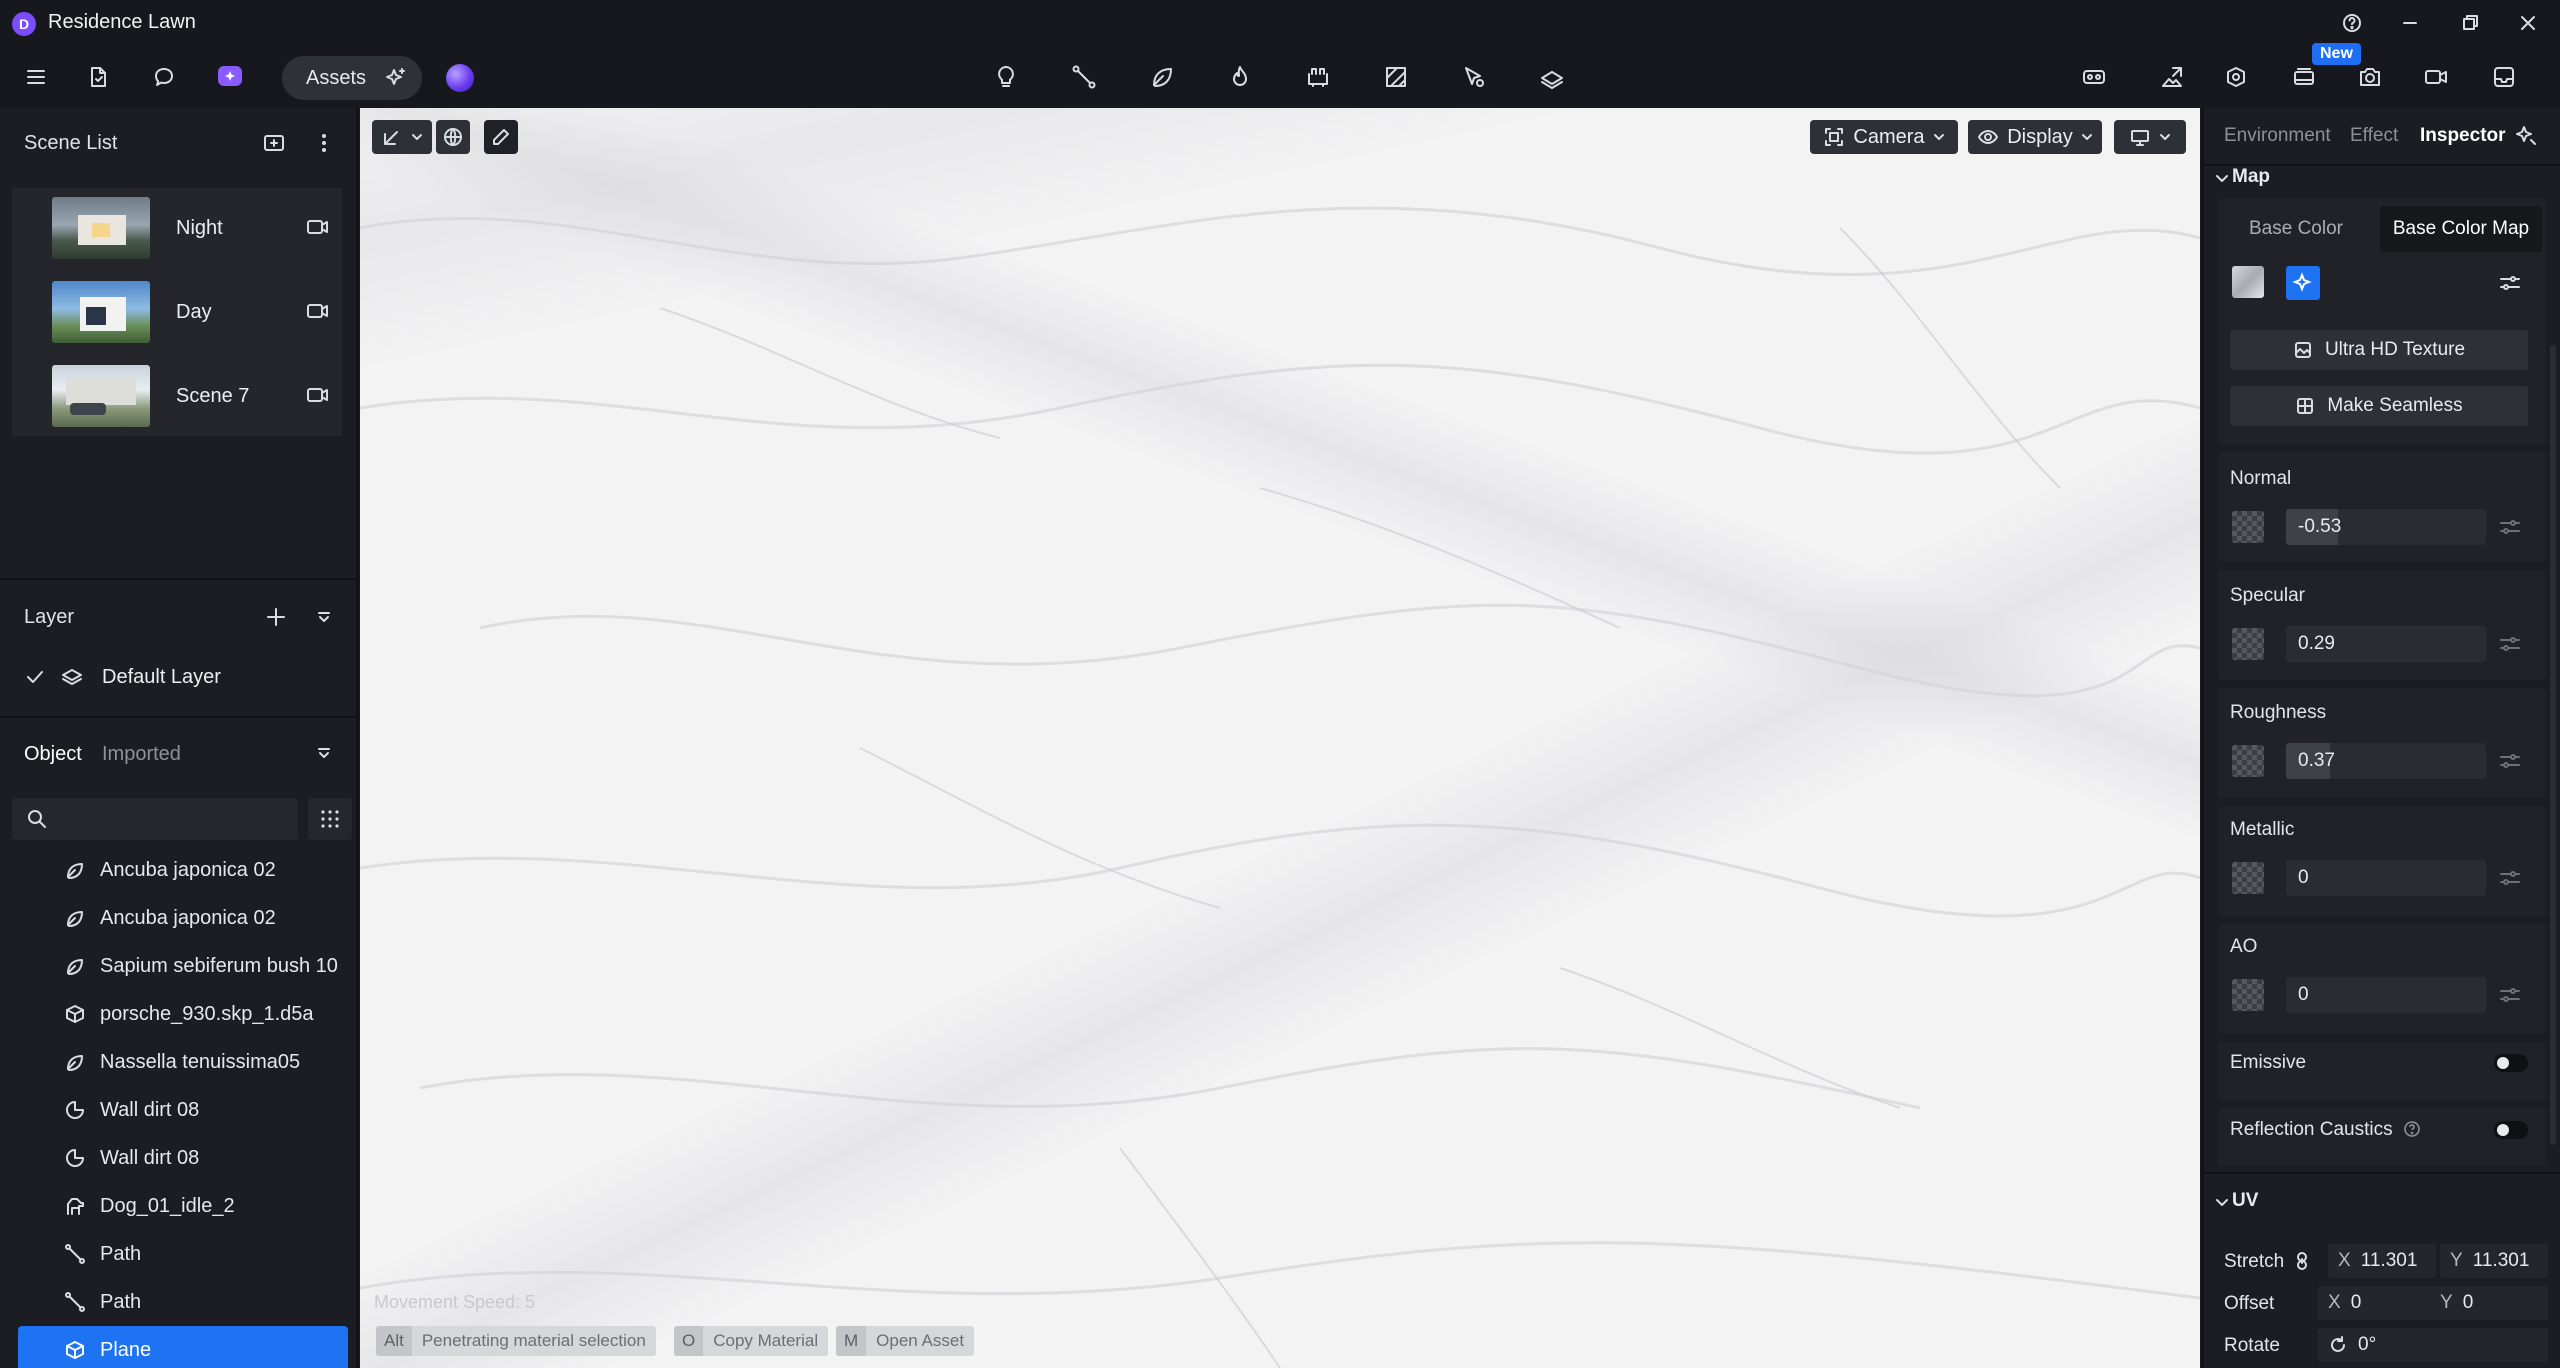 The height and width of the screenshot is (1368, 2560). I want to click on camera-dropdown: Camera, so click(1884, 137).